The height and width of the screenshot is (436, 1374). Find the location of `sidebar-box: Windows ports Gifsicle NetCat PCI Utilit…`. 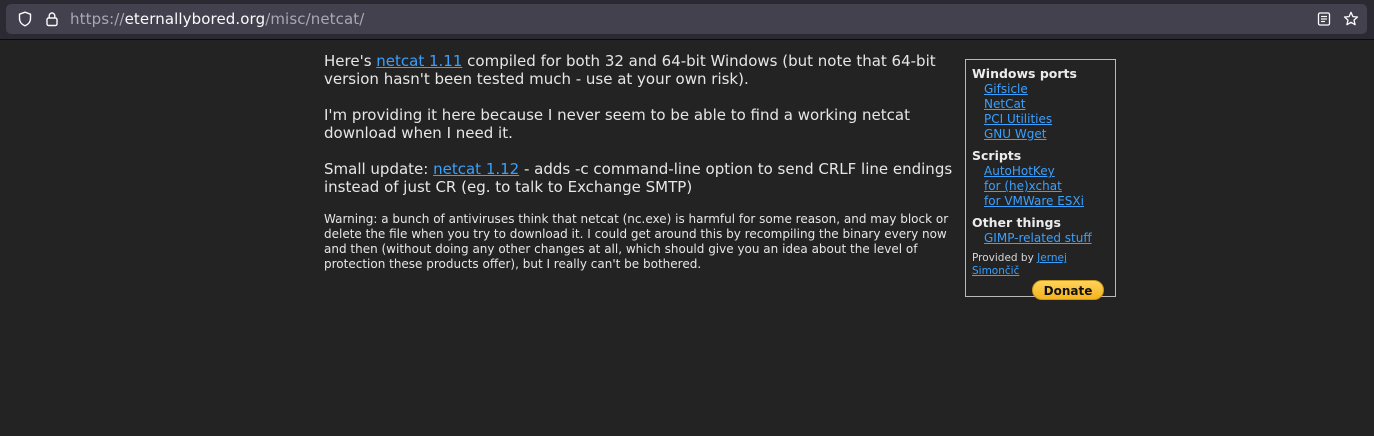

sidebar-box: Windows ports Gifsicle NetCat PCI Utilit… is located at coordinates (1040, 179).